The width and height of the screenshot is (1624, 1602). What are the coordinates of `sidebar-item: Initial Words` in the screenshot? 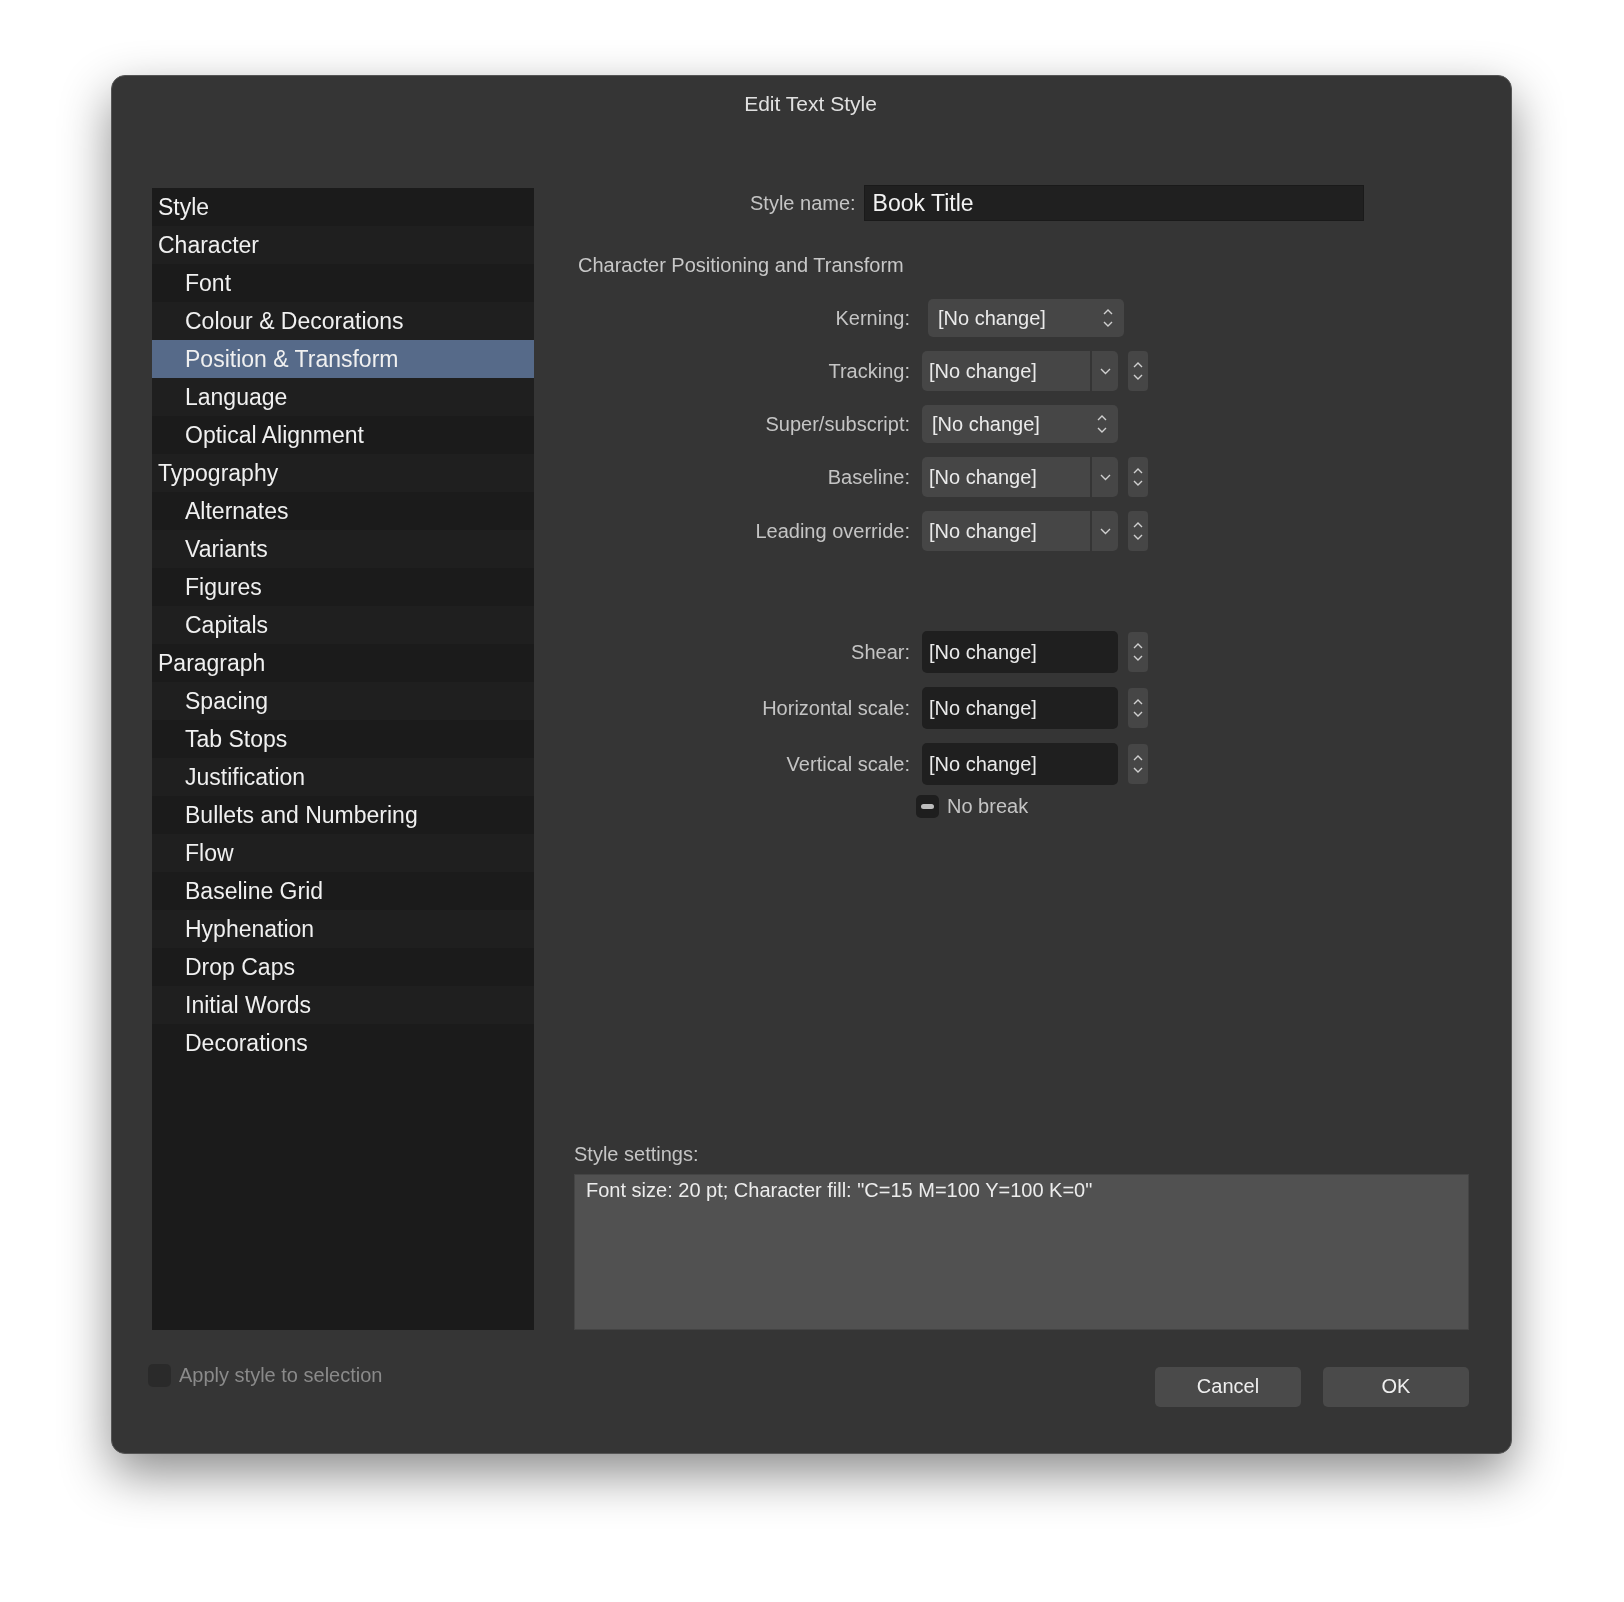 It's located at (343, 1005).